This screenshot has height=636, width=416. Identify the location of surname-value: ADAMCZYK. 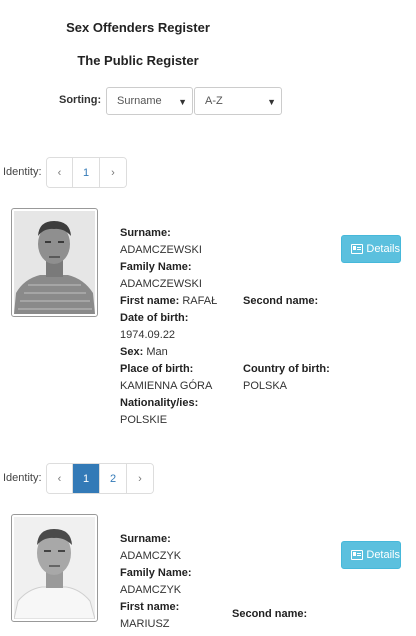
(151, 556).